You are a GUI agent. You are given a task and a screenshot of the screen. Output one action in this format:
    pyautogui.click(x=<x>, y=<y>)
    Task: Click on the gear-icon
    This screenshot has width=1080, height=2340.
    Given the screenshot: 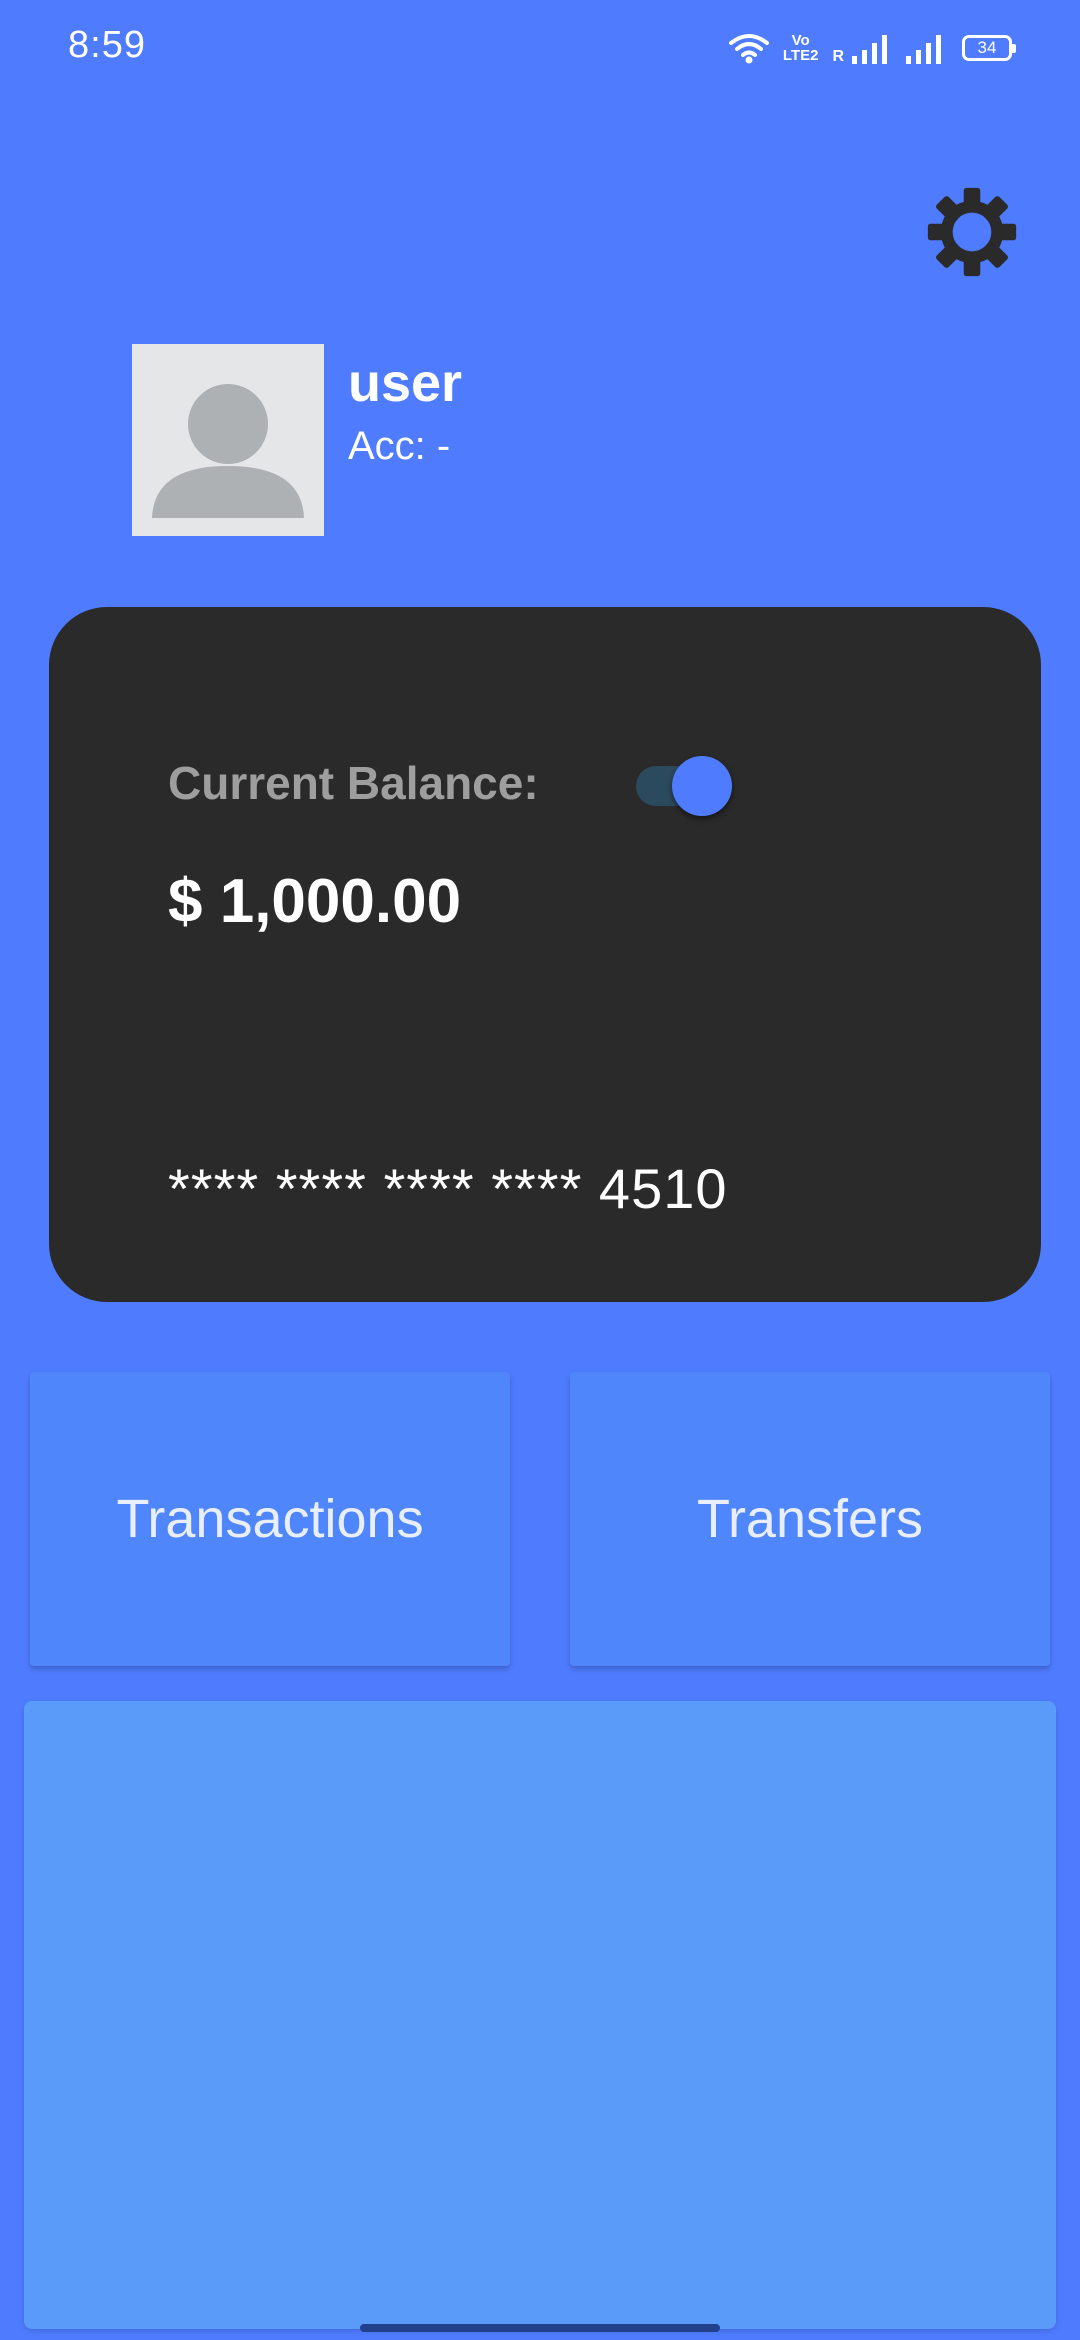 What is the action you would take?
    pyautogui.click(x=972, y=232)
    